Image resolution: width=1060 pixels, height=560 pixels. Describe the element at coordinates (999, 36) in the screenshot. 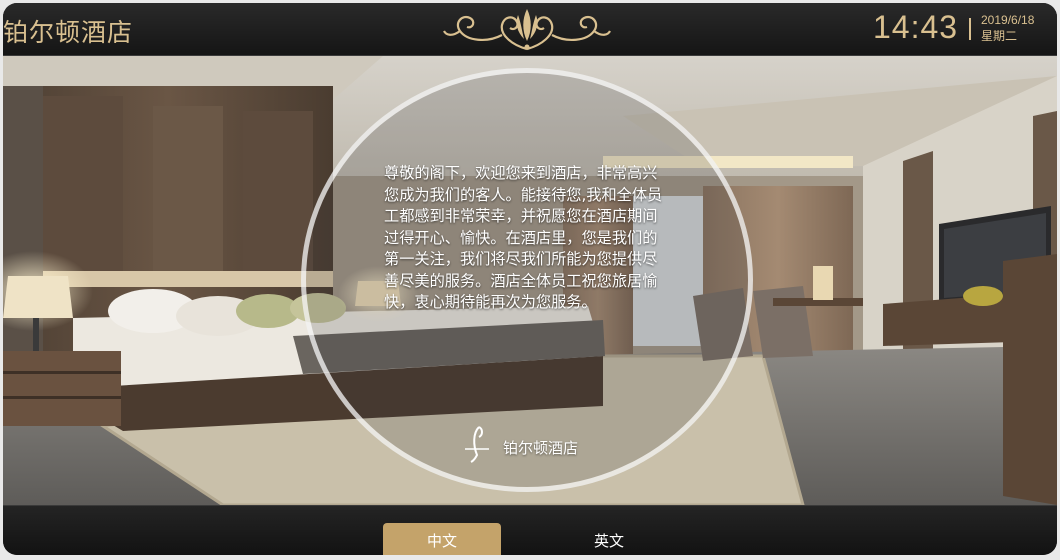

I see `weekday-label: 星期二` at that location.